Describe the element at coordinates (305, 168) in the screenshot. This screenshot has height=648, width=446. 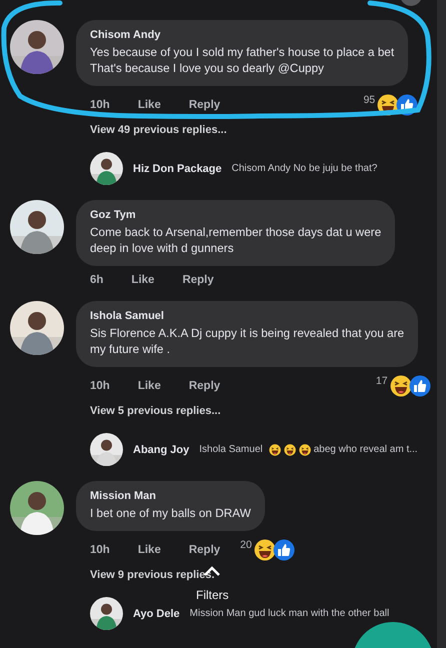
I see `reply-text: Chisom Andy No be juju be that?` at that location.